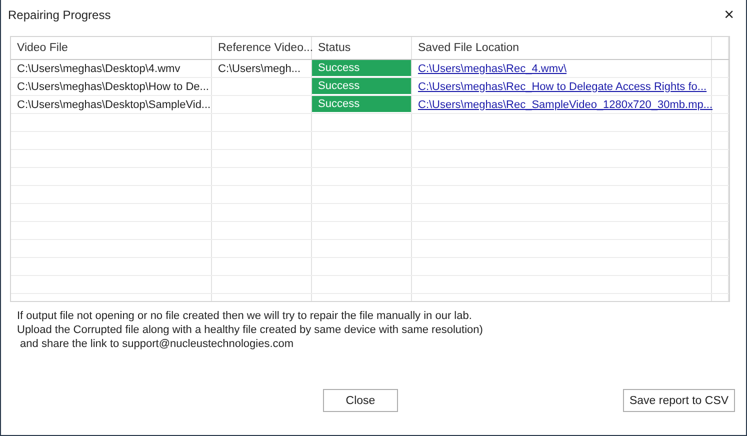 This screenshot has width=747, height=436. I want to click on close-button: ×, so click(729, 15).